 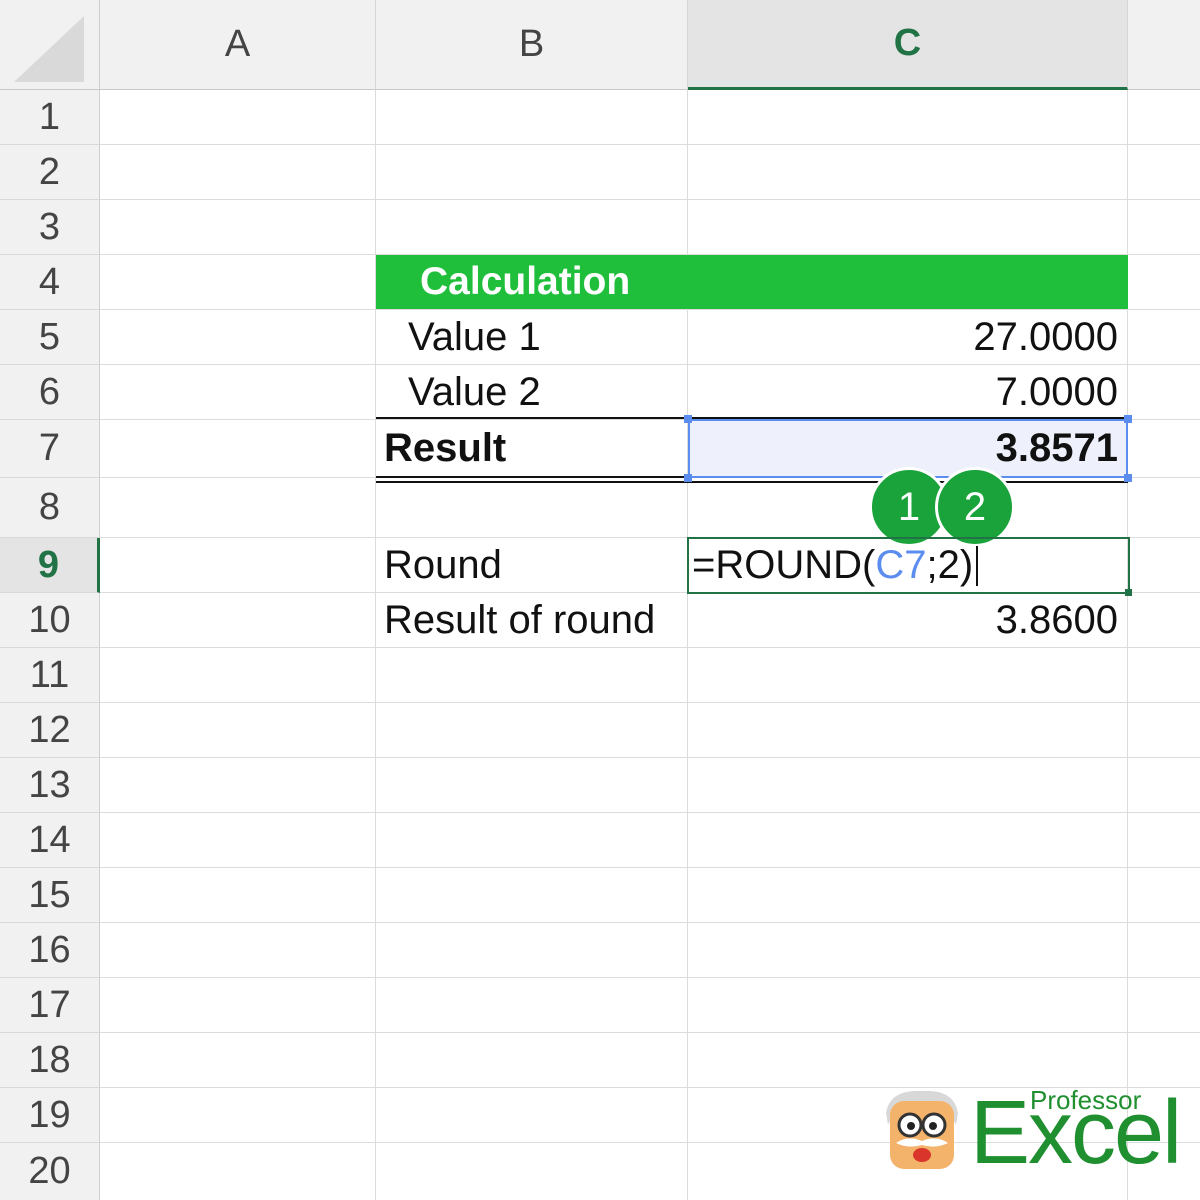 I want to click on row-header-17: 17, so click(x=50, y=1005).